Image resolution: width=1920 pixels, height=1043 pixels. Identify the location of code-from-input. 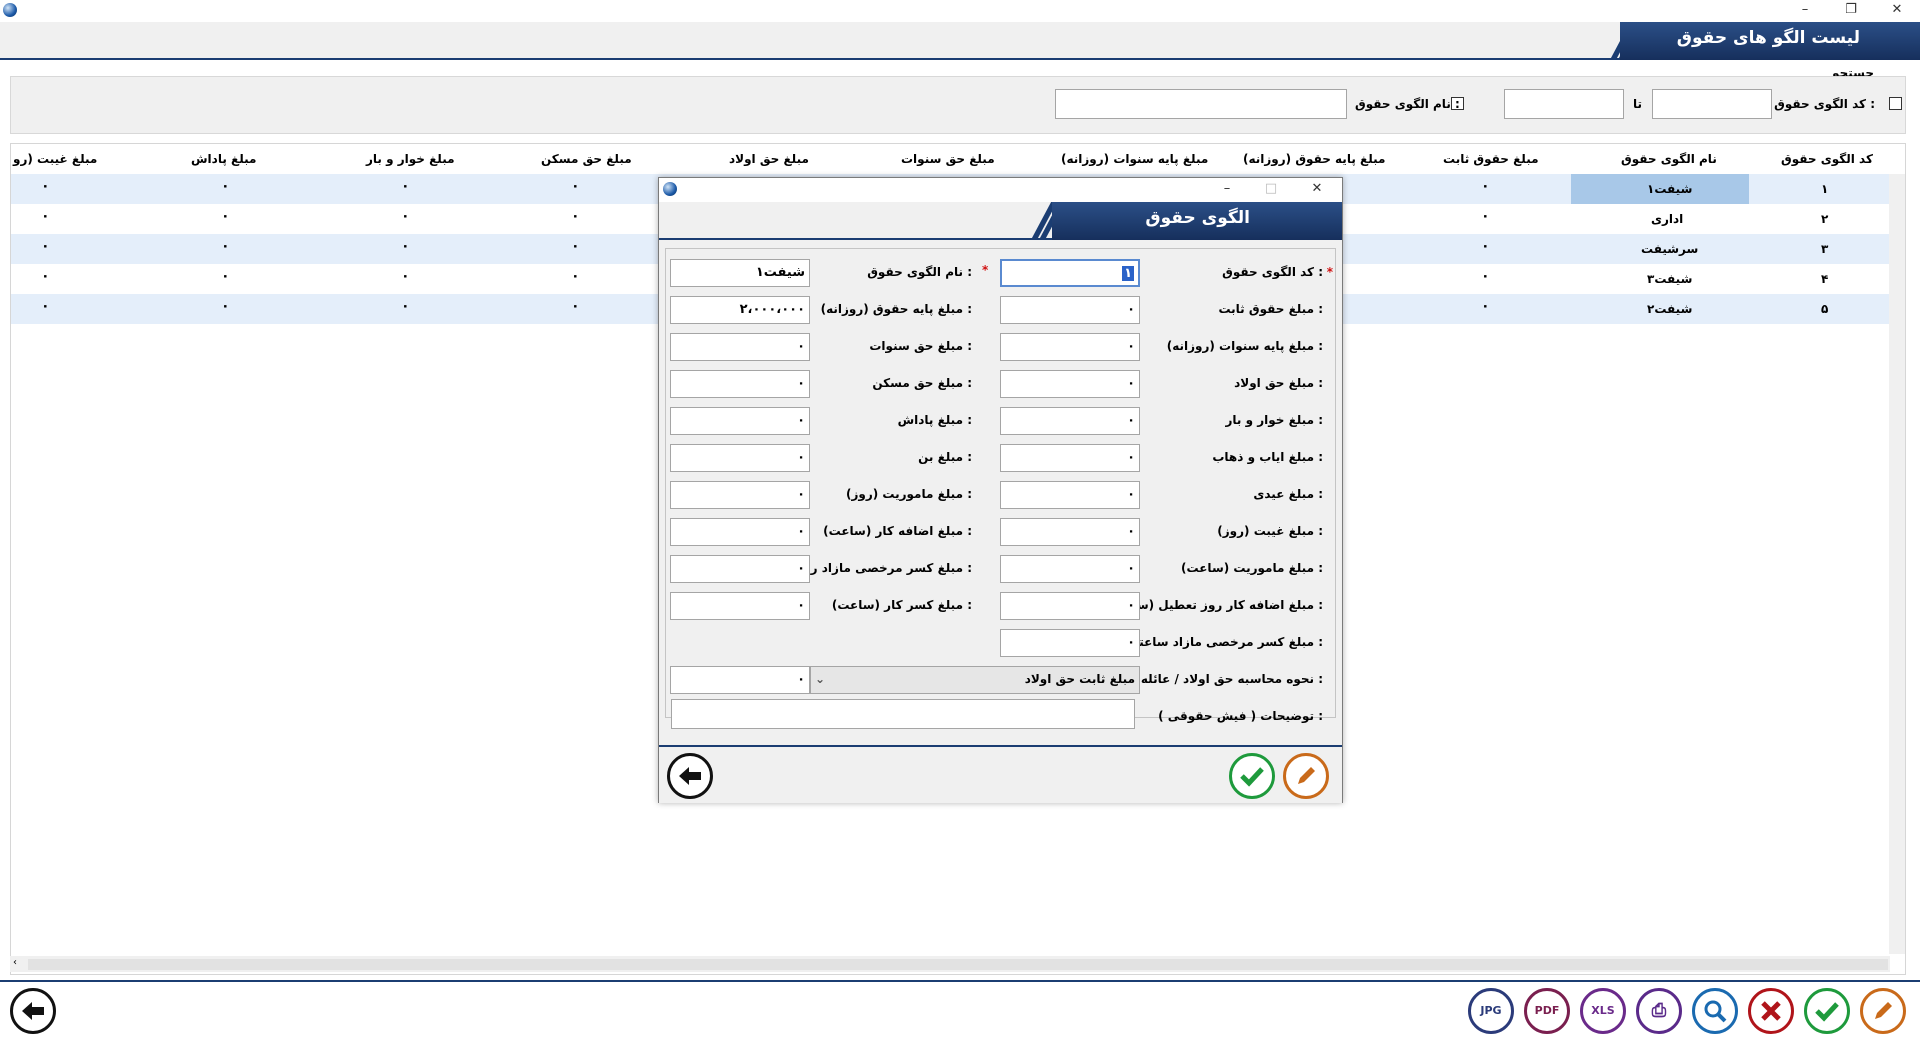
(1712, 104).